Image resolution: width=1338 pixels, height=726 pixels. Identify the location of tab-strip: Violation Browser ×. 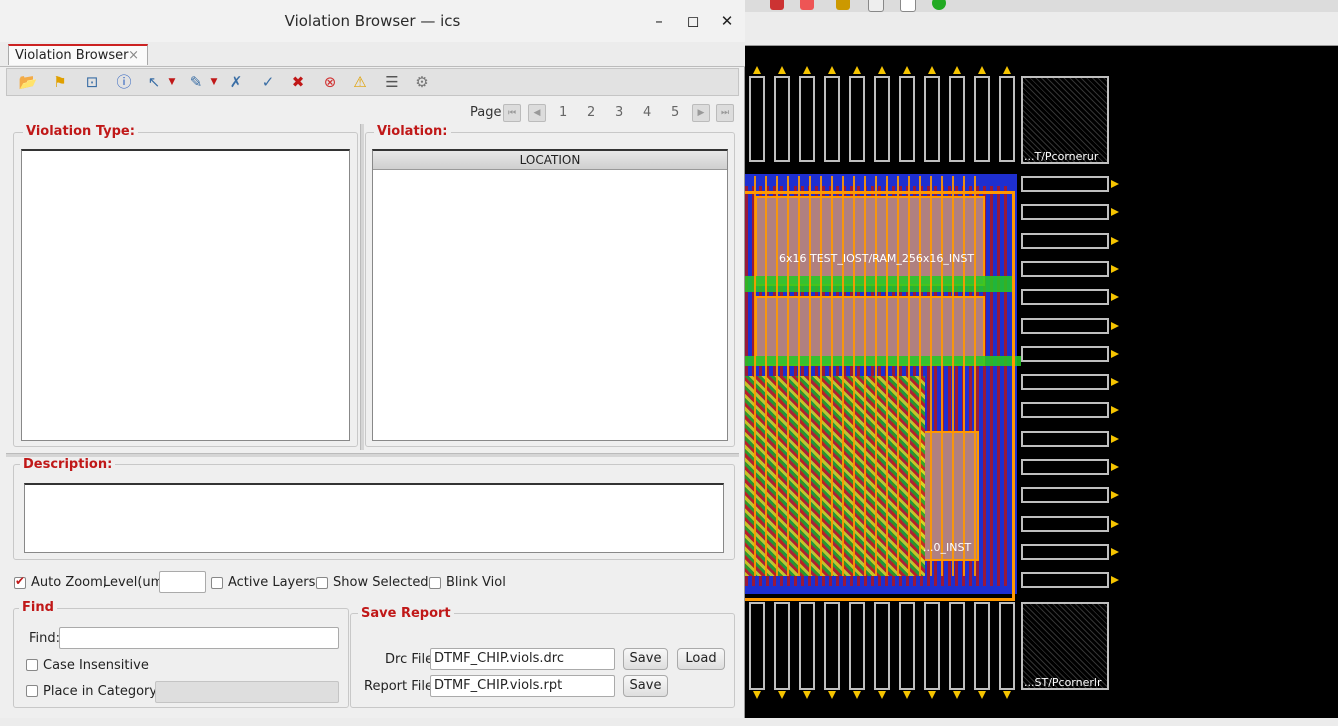
(372, 54).